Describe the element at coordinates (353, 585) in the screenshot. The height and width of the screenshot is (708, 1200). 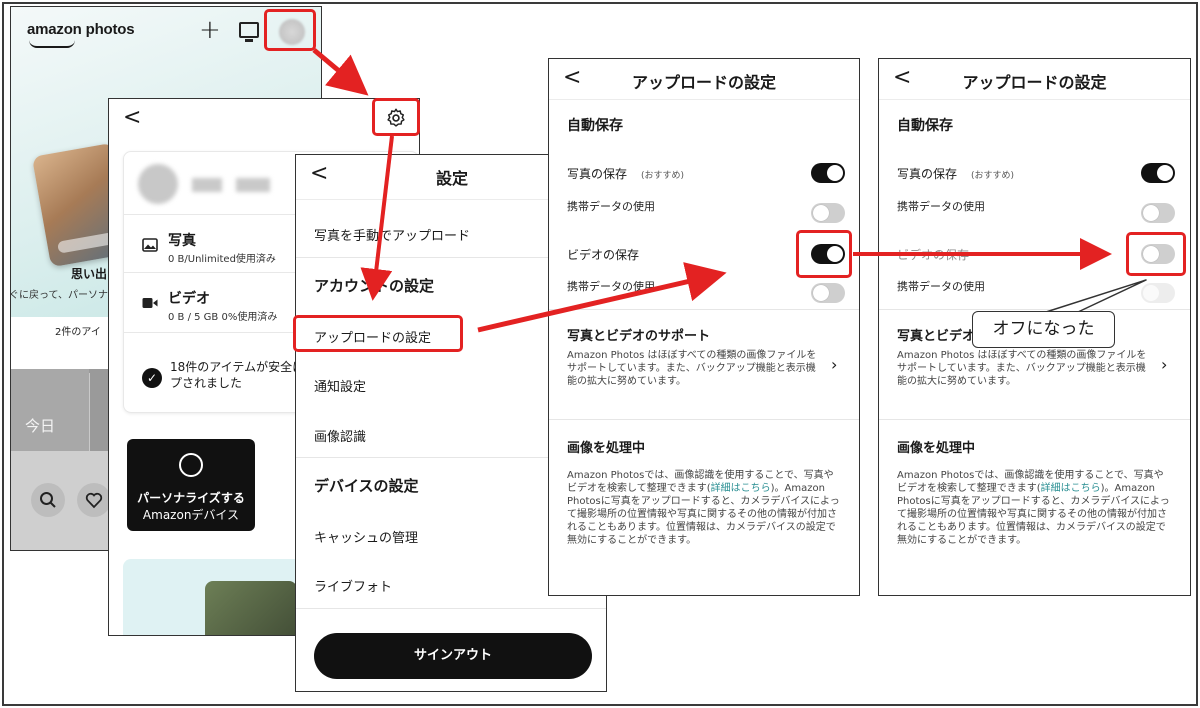
I see `live-photo-item: ライブフォト` at that location.